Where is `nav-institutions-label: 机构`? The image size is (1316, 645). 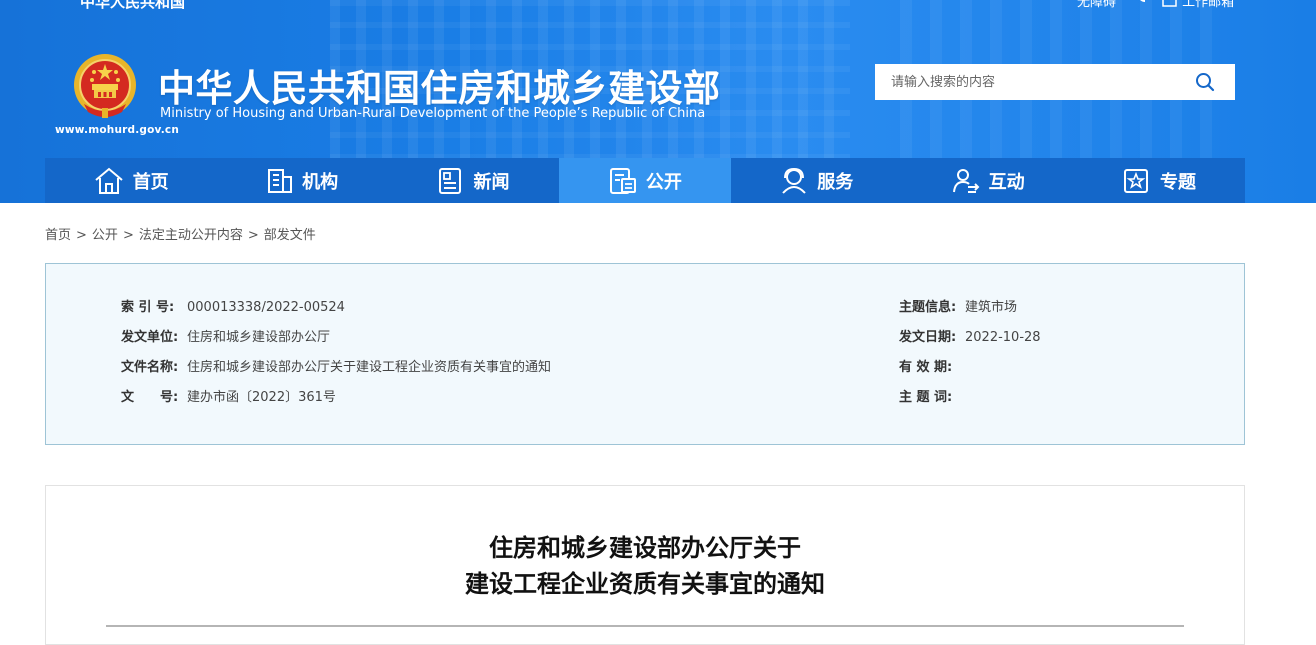
nav-institutions-label: 机构 is located at coordinates (320, 182).